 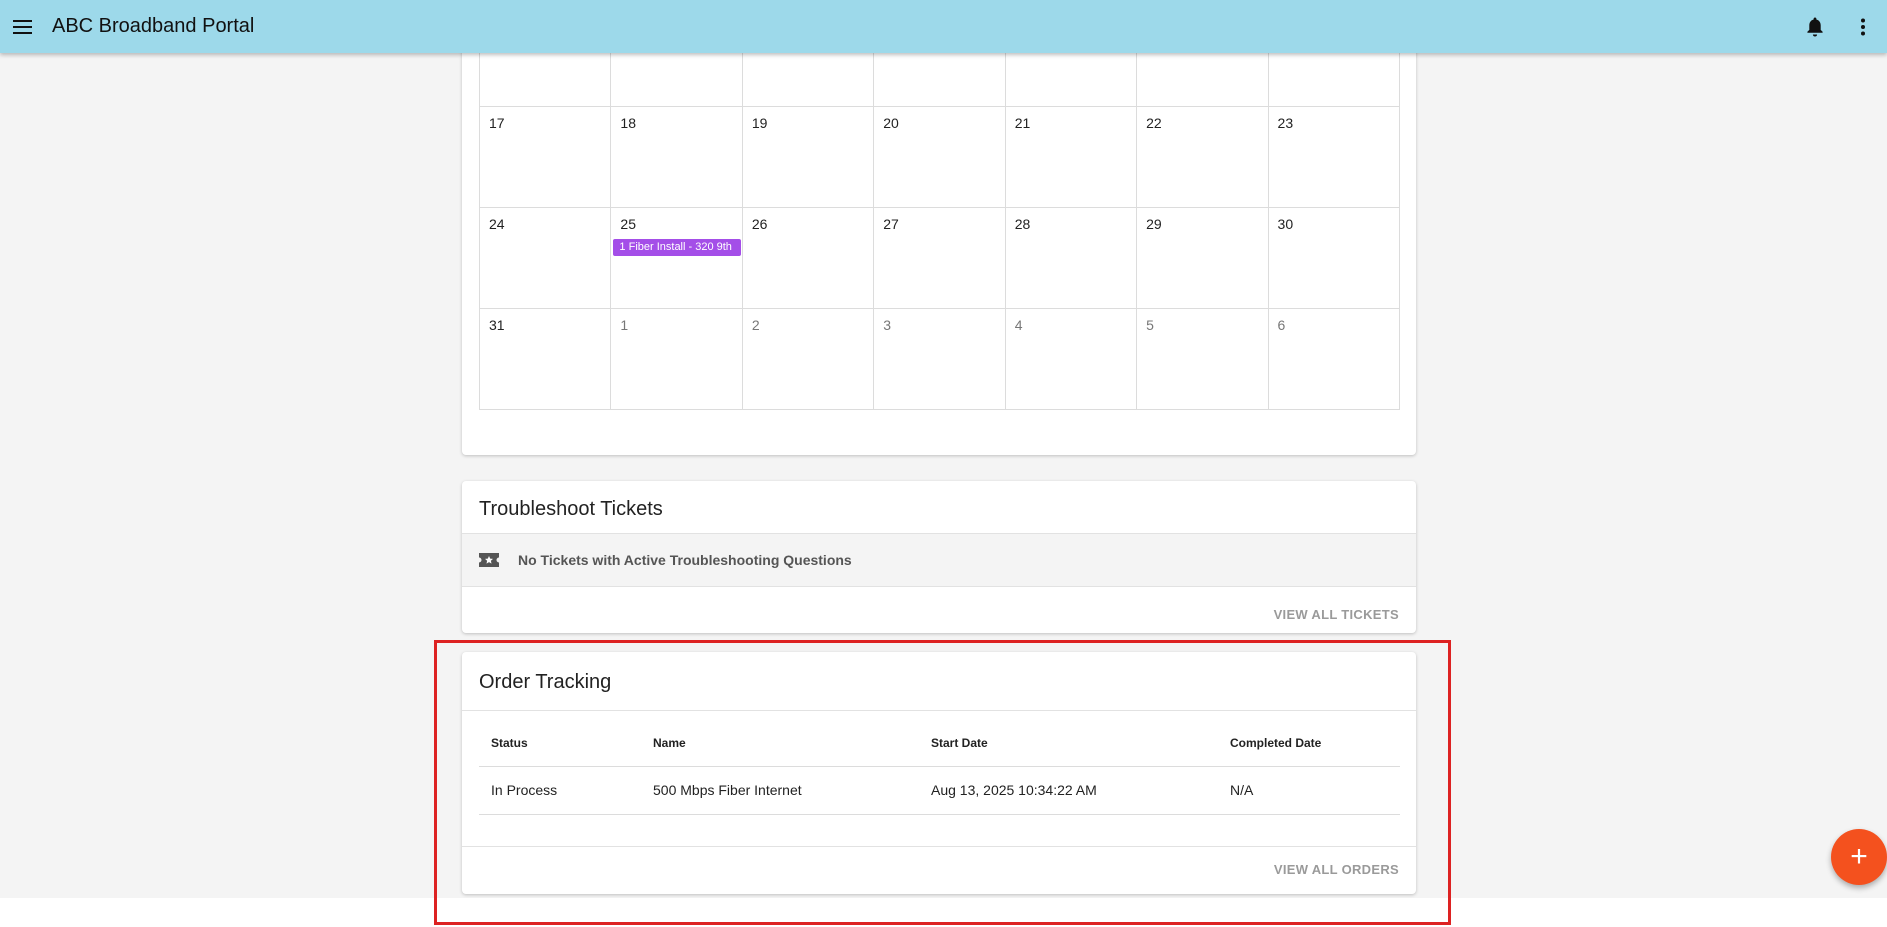 What do you see at coordinates (1309, 790) in the screenshot?
I see `order-completed-date: N/A` at bounding box center [1309, 790].